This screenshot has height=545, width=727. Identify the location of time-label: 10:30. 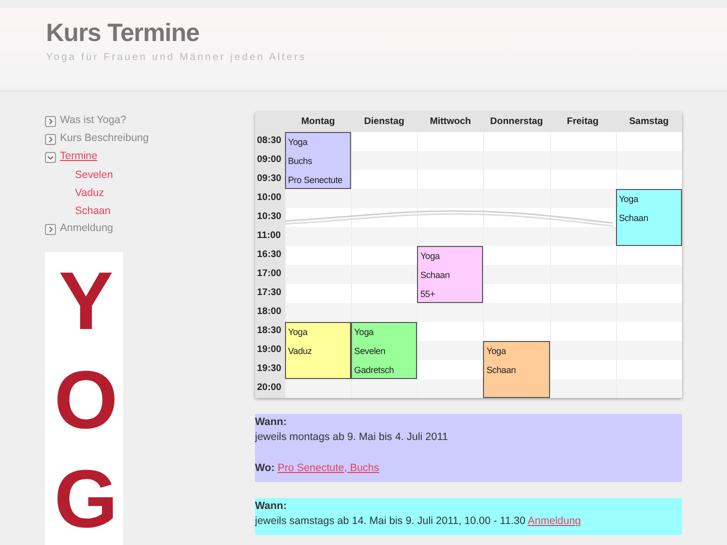
(270, 217).